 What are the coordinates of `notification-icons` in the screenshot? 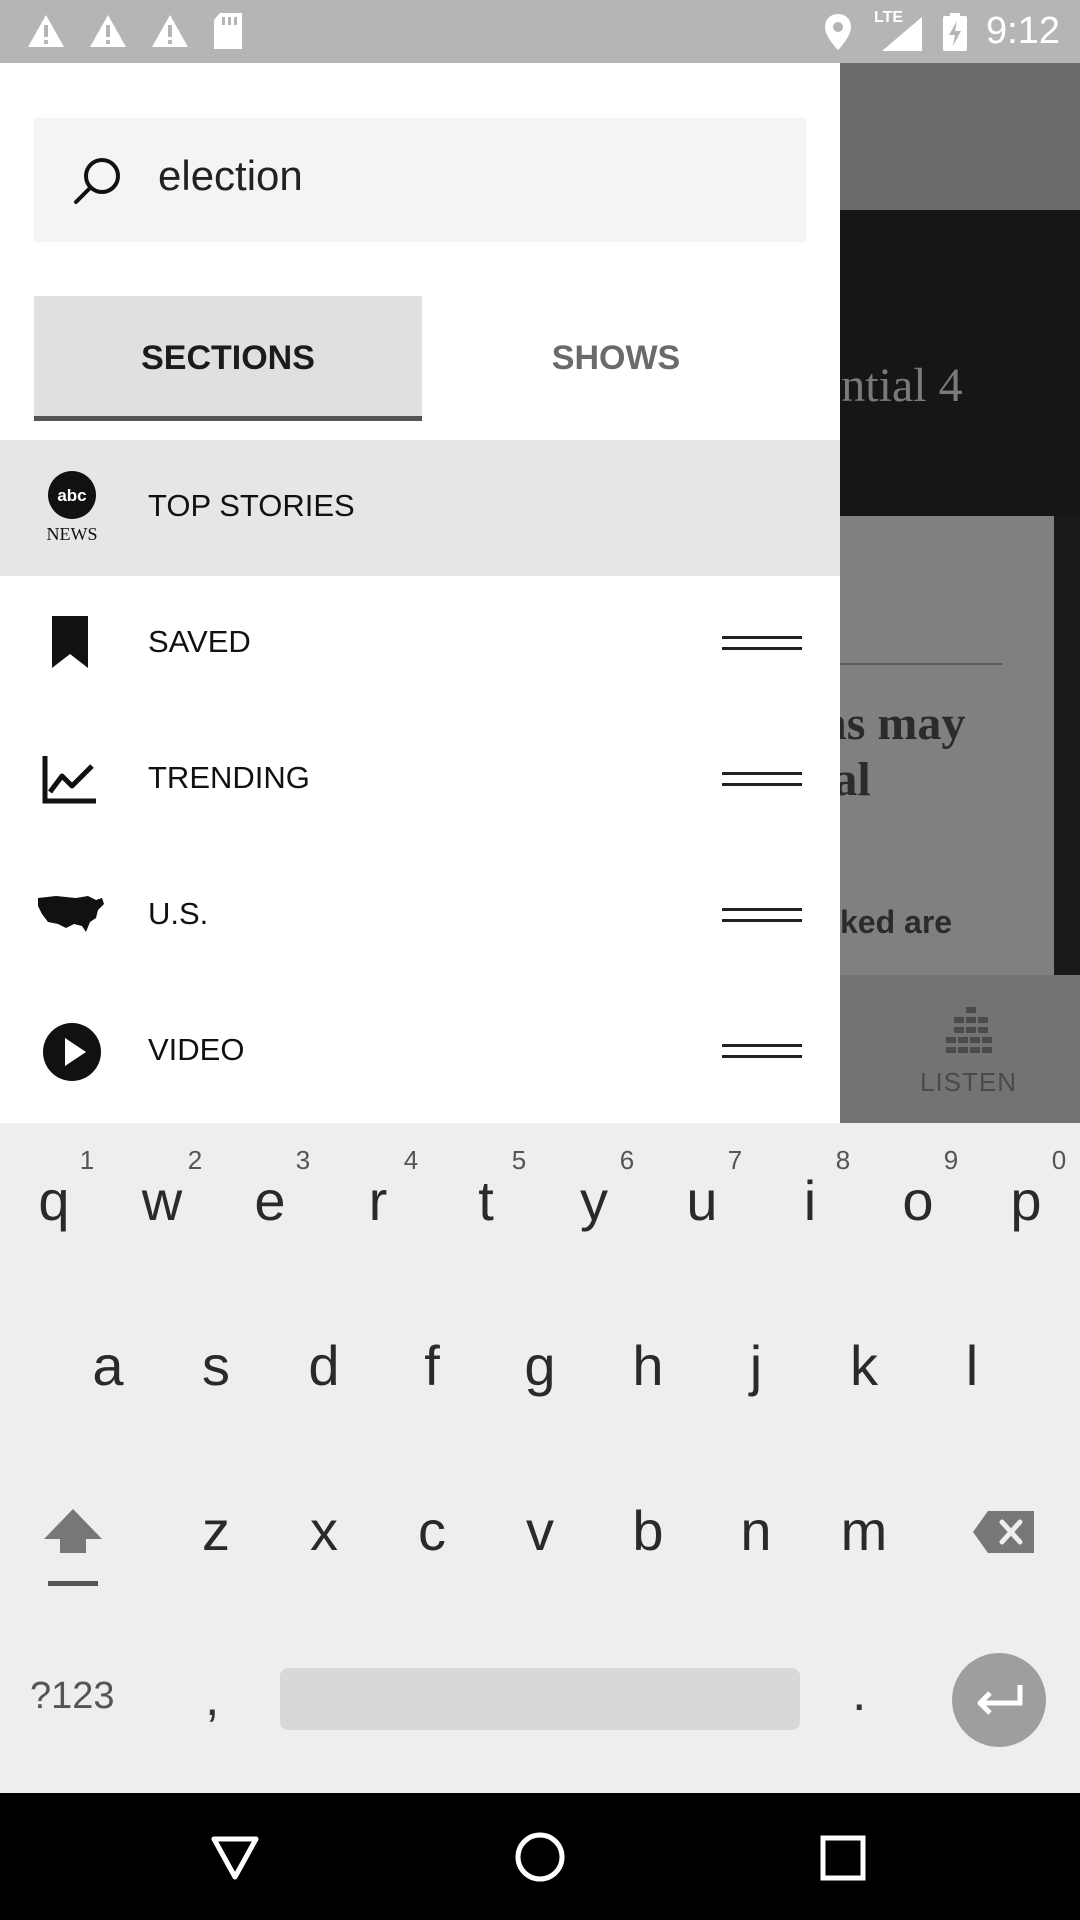 It's located at (135, 31).